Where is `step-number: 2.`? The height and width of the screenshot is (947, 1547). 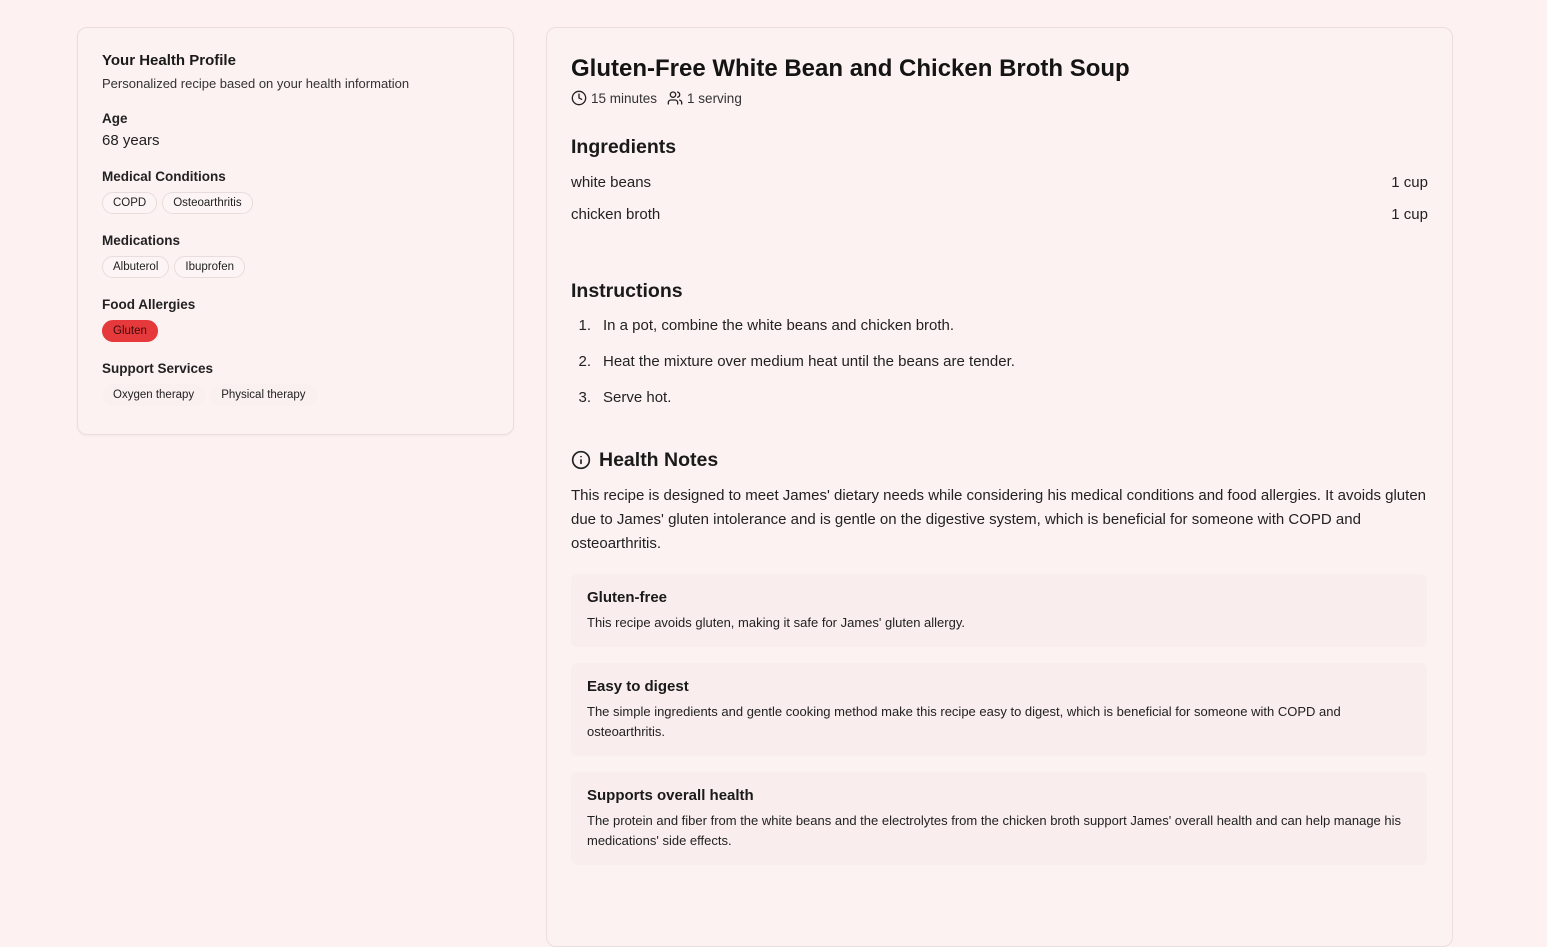
step-number: 2. is located at coordinates (584, 361).